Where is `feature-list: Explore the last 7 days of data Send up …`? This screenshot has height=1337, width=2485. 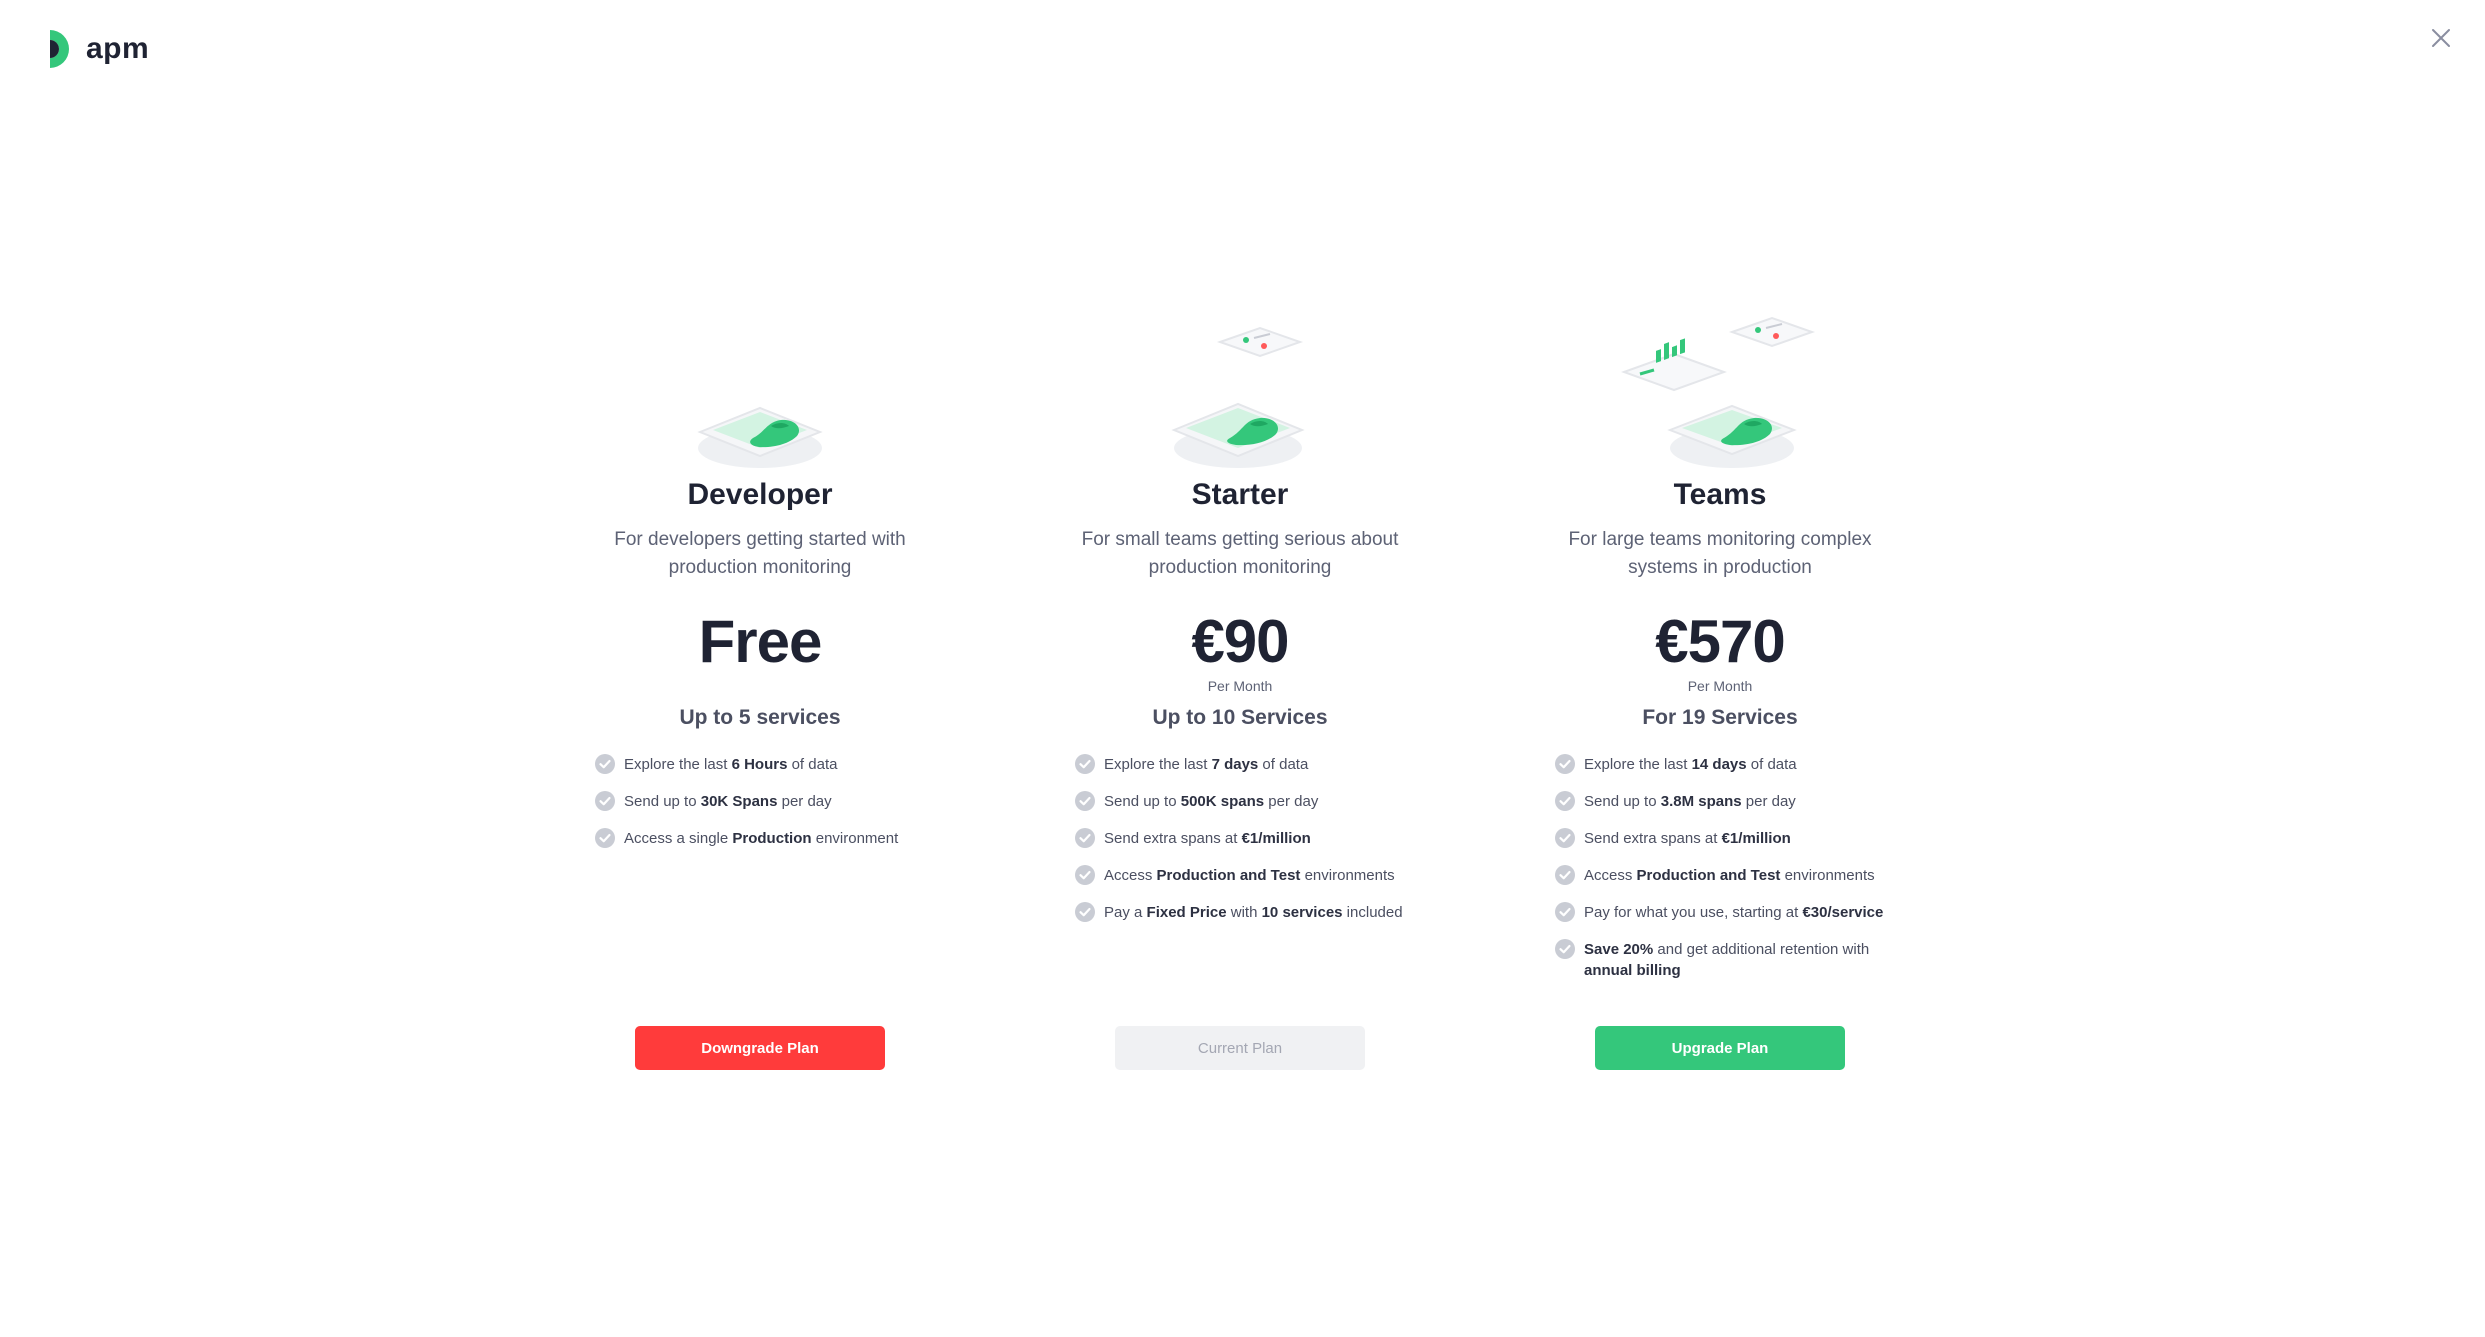
feature-list: Explore the last 7 days of data Send up … is located at coordinates (1240, 846).